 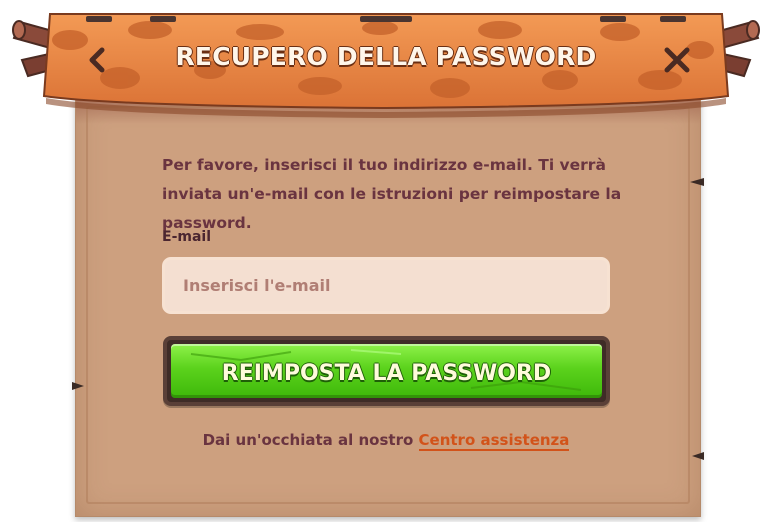 I want to click on close-icon, so click(x=677, y=60).